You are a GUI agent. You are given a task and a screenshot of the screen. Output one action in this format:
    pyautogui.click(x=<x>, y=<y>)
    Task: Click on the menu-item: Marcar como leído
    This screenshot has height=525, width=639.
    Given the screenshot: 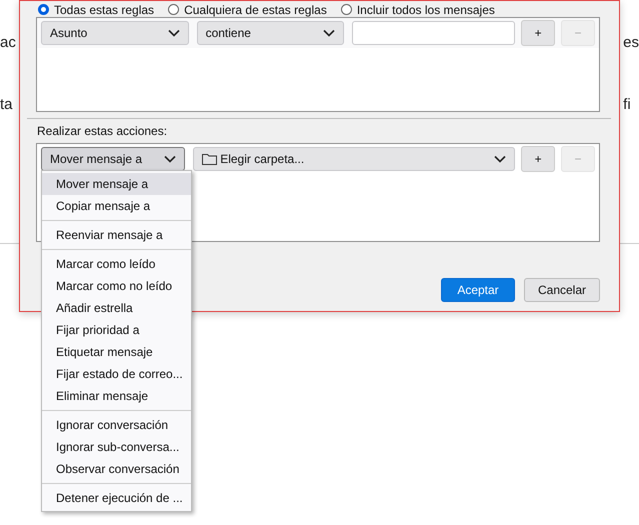 What is the action you would take?
    pyautogui.click(x=116, y=264)
    